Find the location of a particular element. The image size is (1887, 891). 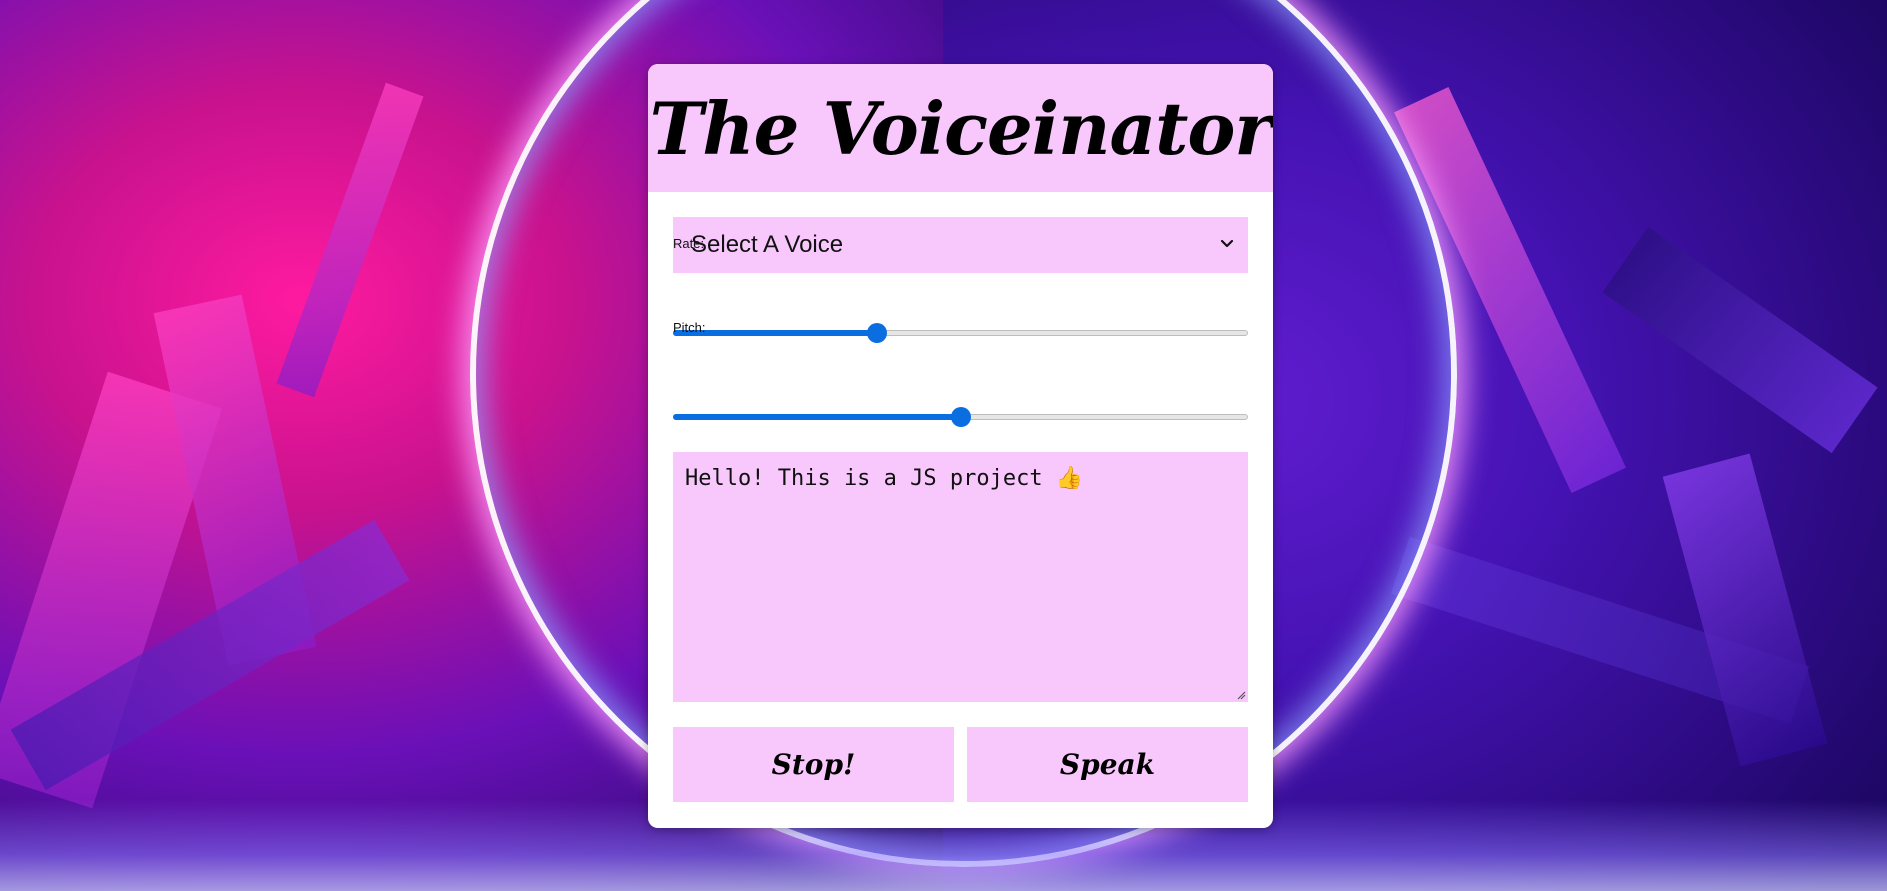

voice-select: Select A Voice is located at coordinates (960, 245).